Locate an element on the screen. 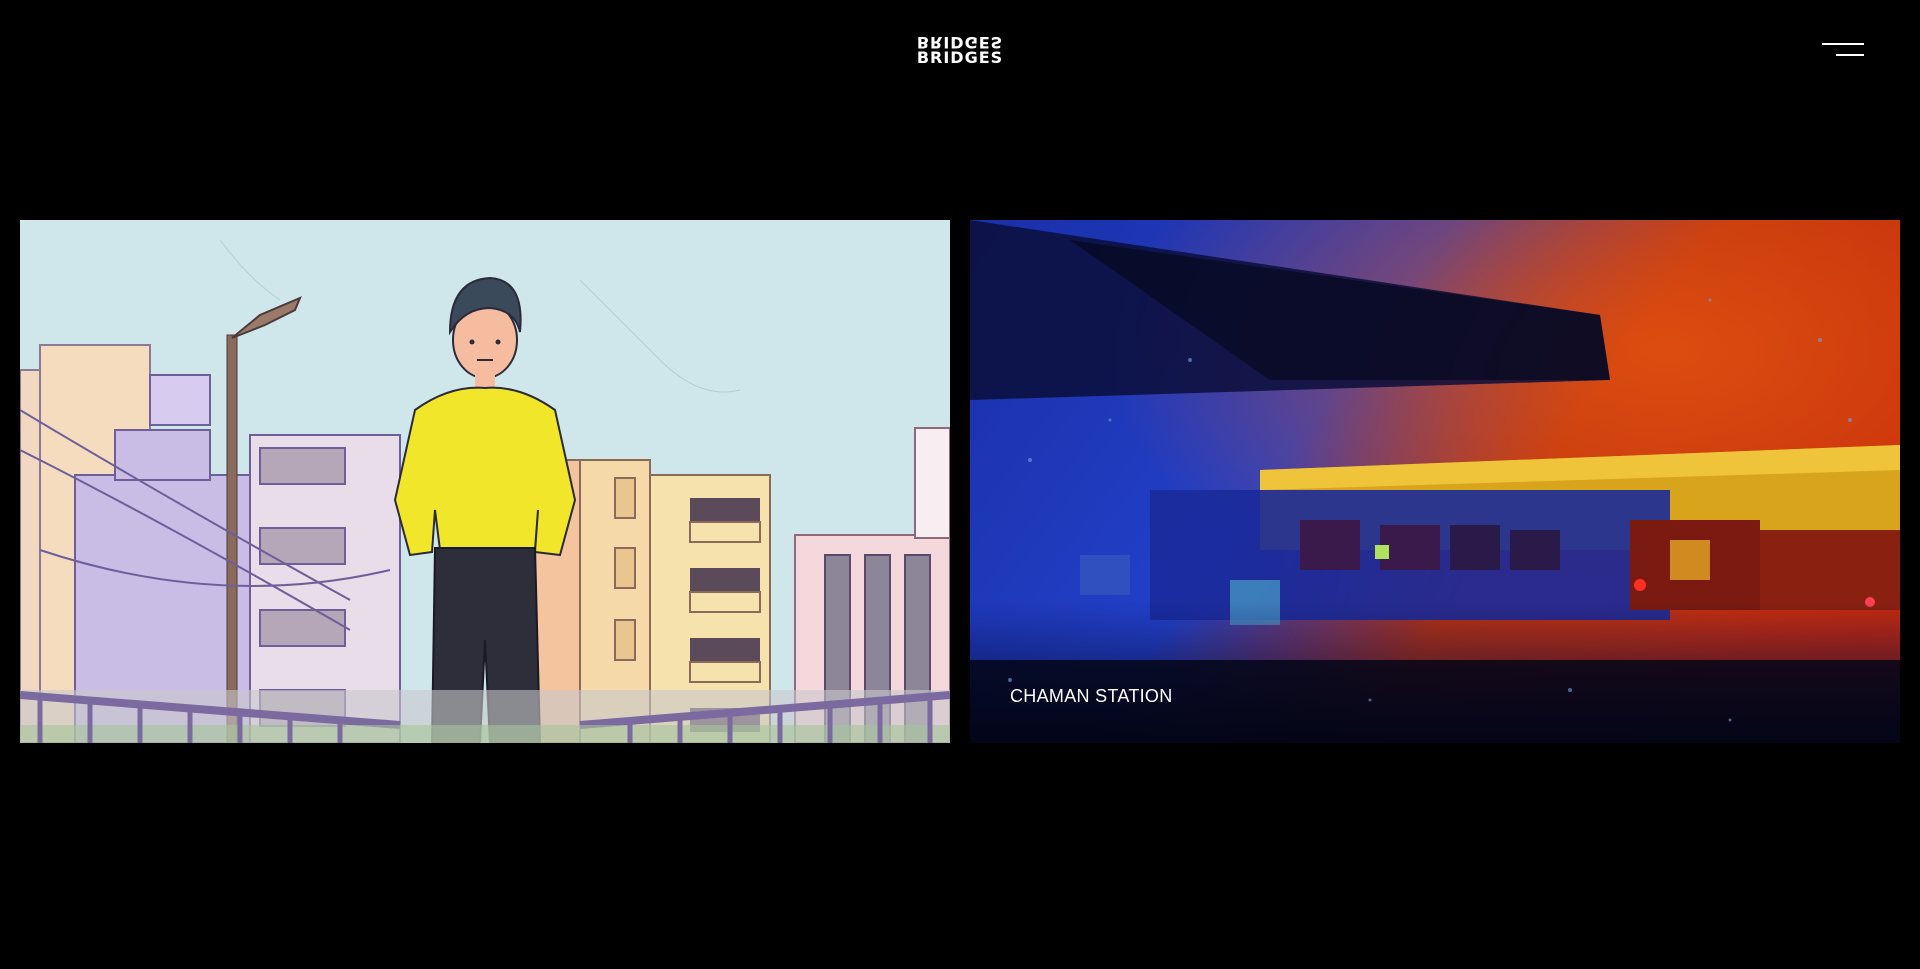 The width and height of the screenshot is (1920, 969). hamburger-menu-icon is located at coordinates (1842, 50).